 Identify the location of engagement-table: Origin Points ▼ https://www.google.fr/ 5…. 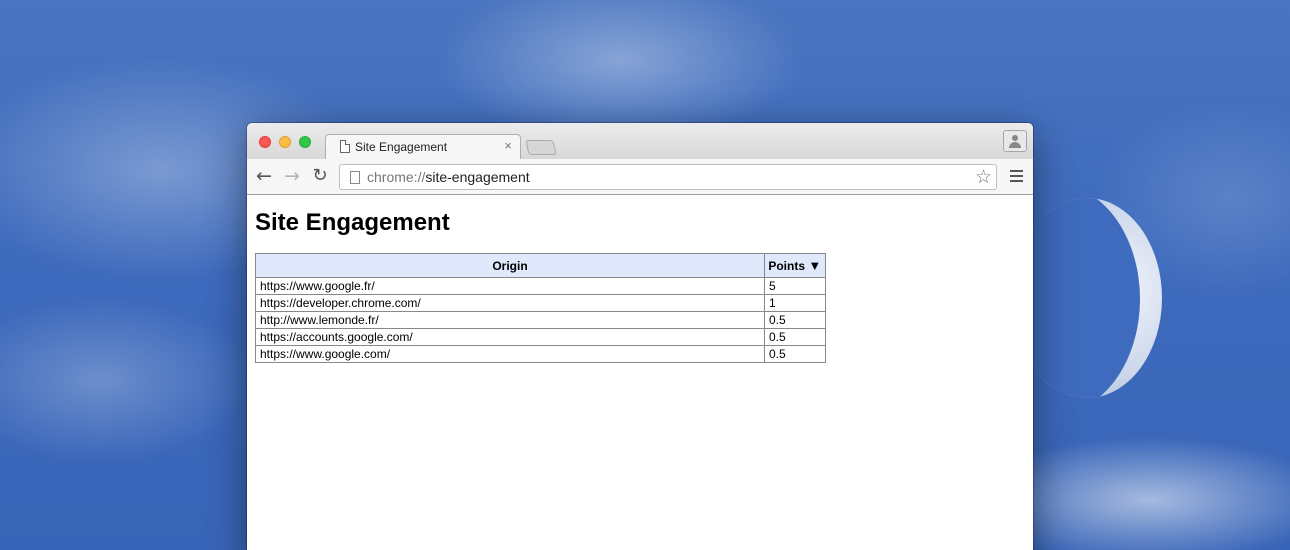
(540, 308).